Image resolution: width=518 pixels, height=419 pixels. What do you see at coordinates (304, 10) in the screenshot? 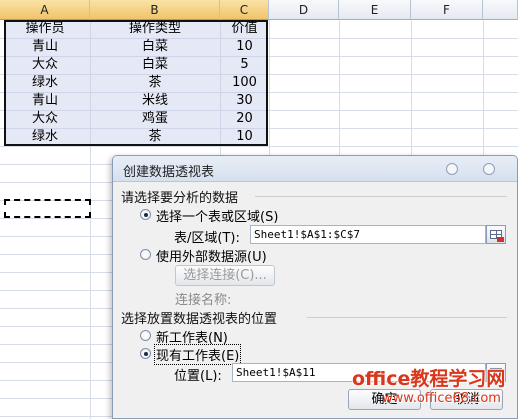
I see `column-header-d: D` at bounding box center [304, 10].